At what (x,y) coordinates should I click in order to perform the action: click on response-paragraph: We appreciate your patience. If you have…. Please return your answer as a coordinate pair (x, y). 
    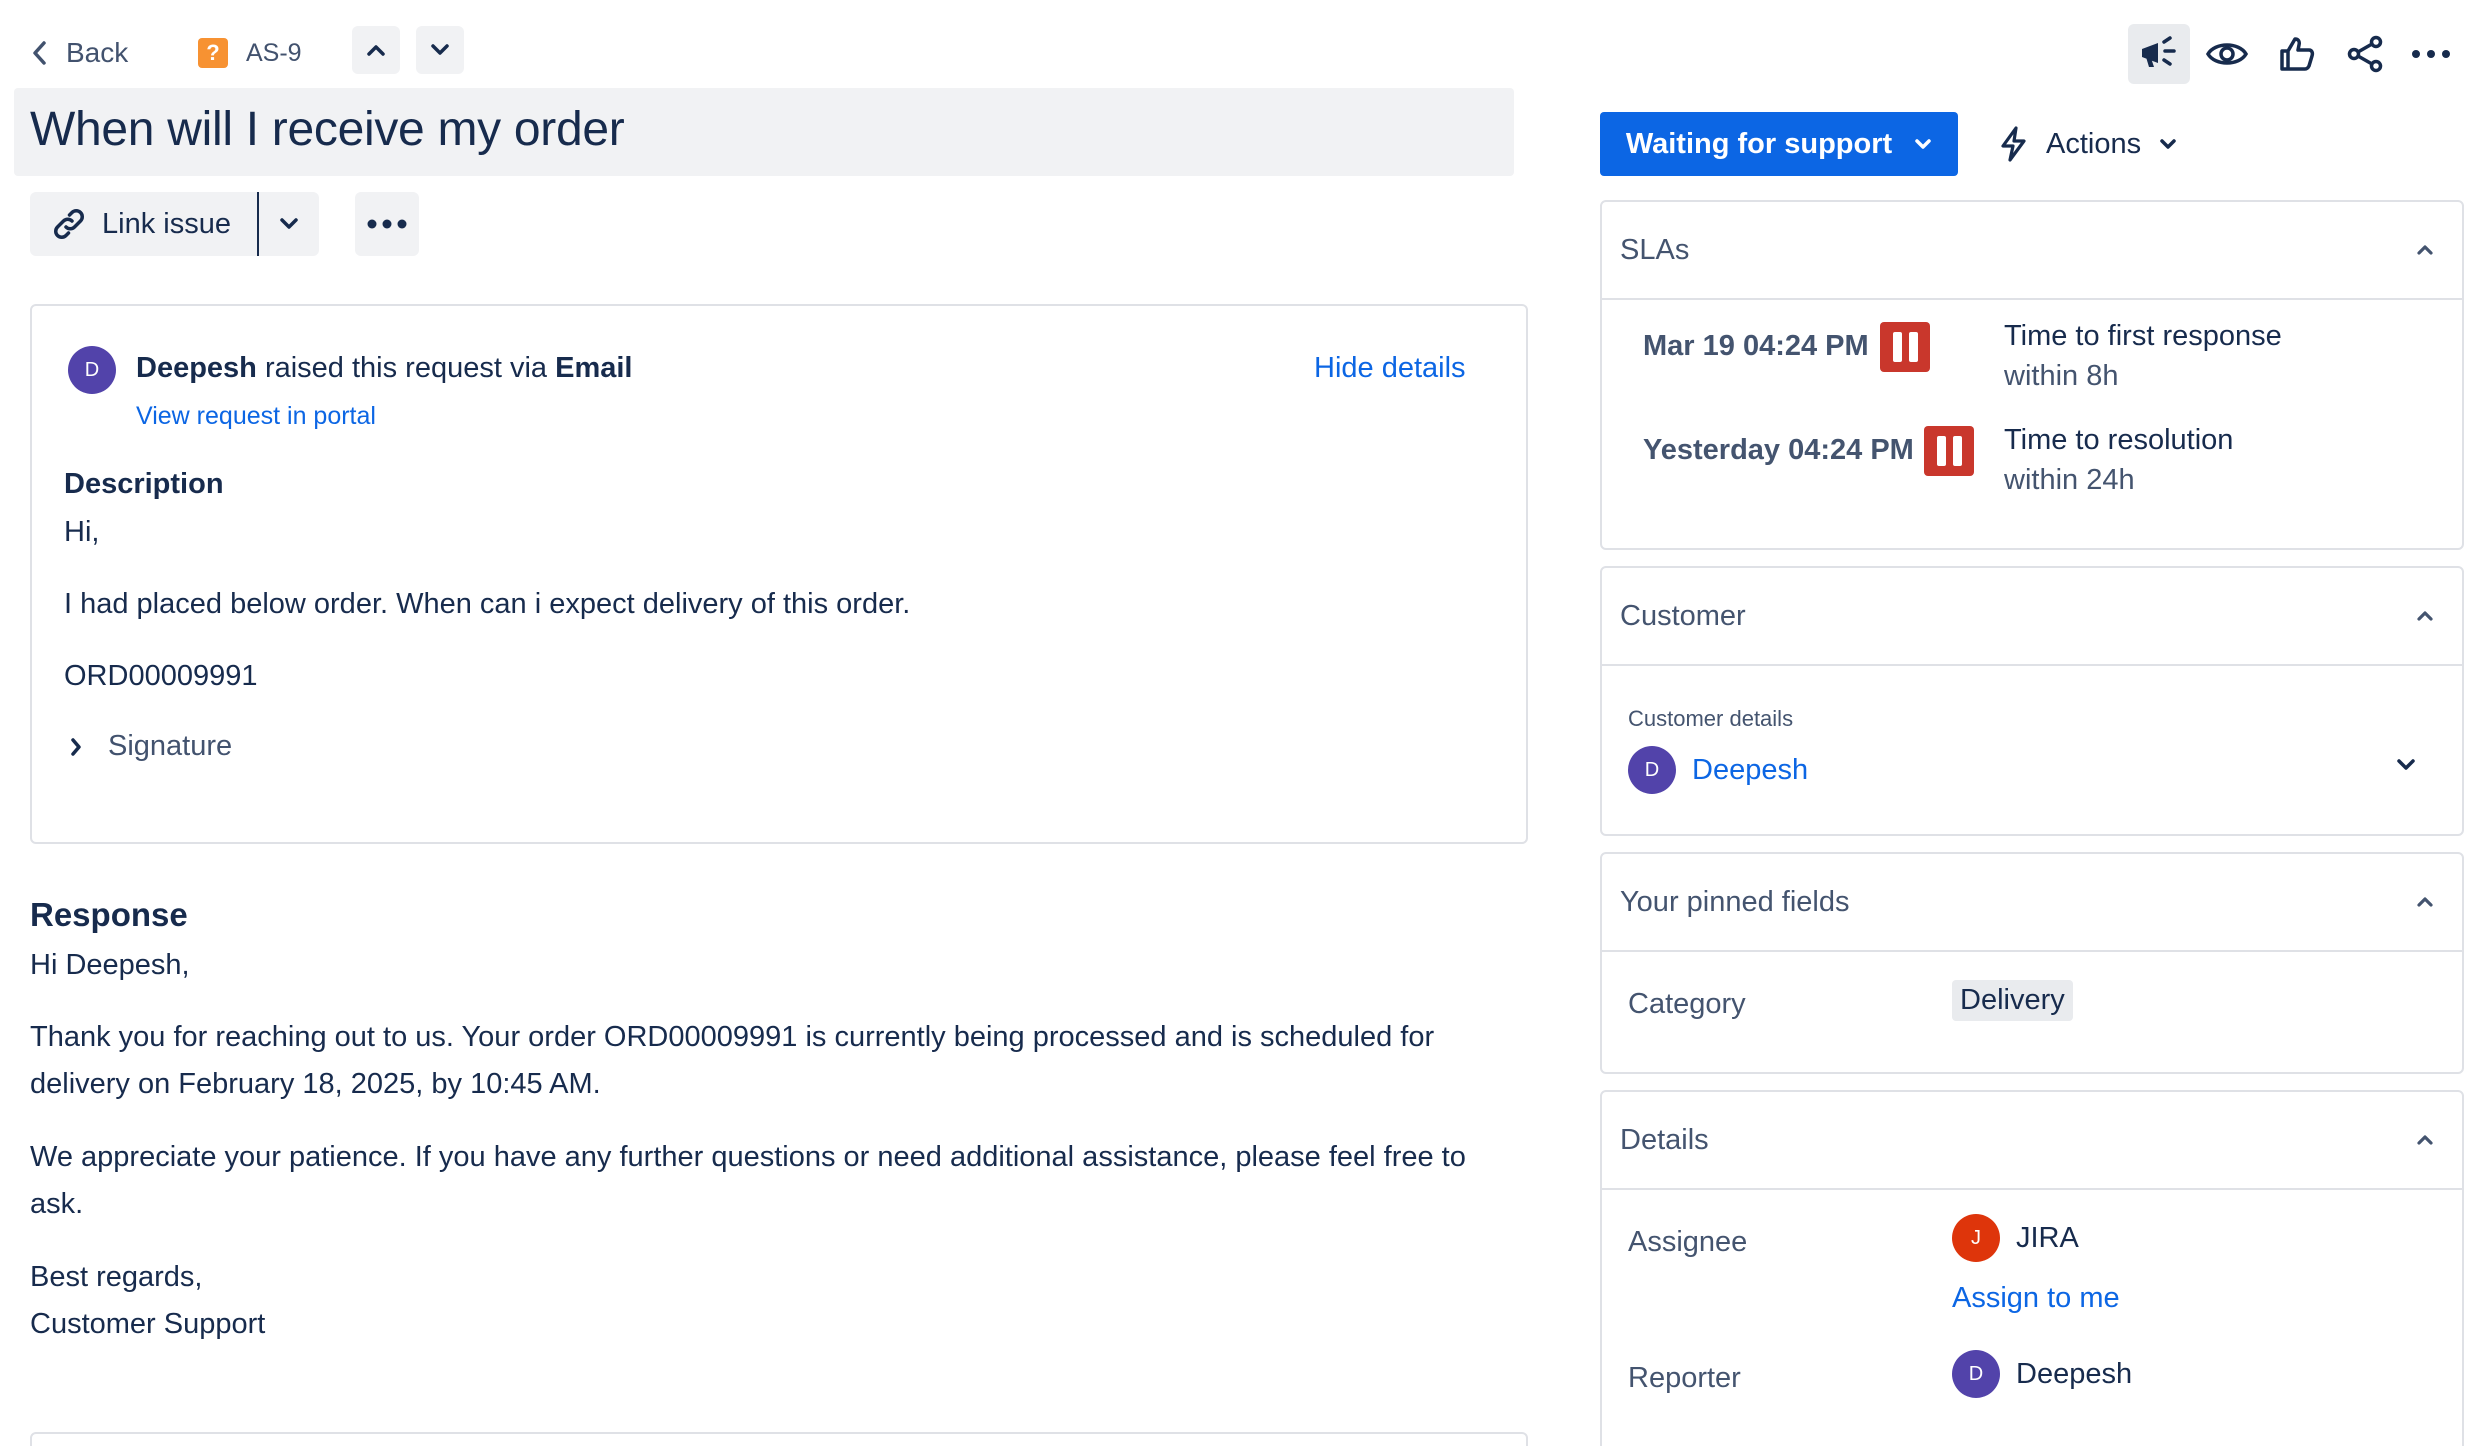
    Looking at the image, I should click on (748, 1180).